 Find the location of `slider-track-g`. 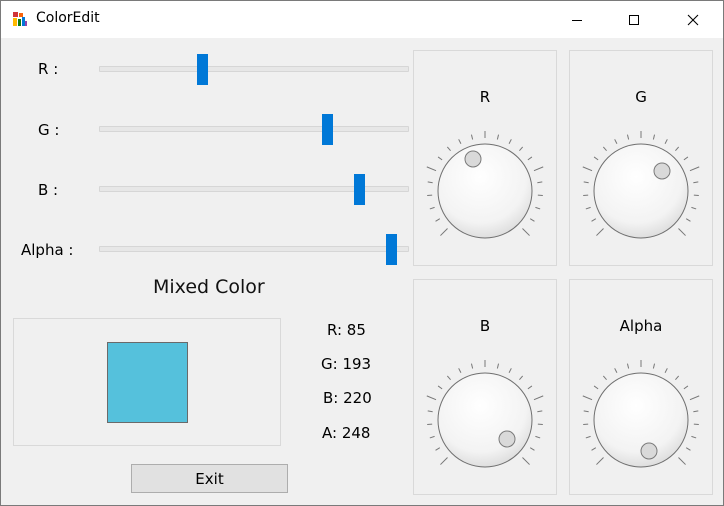

slider-track-g is located at coordinates (254, 129).